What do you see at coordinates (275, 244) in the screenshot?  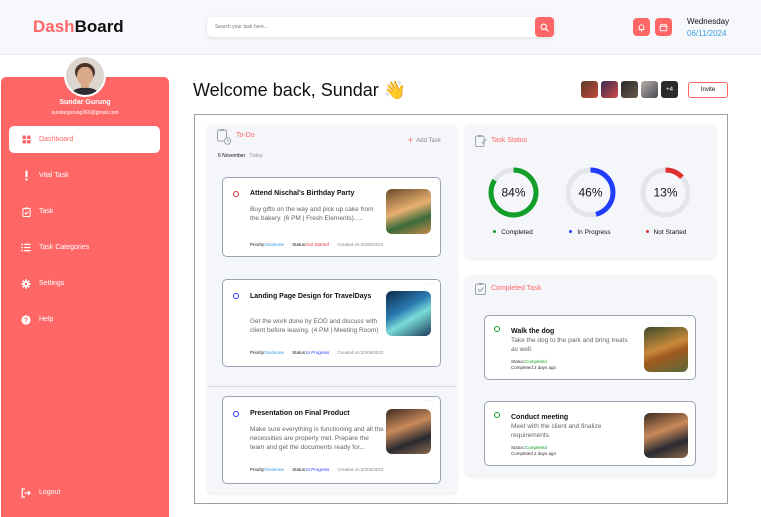 I see `priority-value: Moderate` at bounding box center [275, 244].